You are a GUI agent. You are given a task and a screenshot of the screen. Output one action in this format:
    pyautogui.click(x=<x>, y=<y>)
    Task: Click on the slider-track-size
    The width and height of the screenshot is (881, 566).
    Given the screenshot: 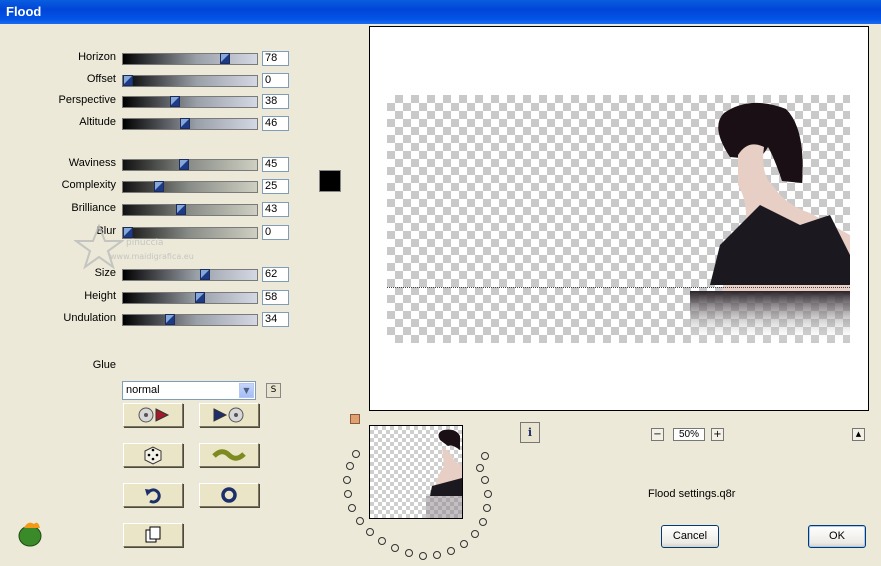 What is the action you would take?
    pyautogui.click(x=190, y=275)
    